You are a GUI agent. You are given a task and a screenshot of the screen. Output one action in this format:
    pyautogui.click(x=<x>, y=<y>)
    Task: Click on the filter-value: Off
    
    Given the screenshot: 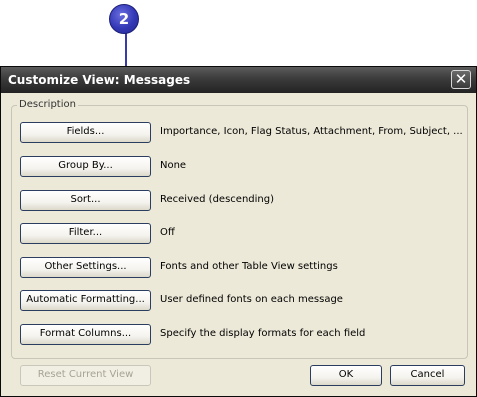 What is the action you would take?
    pyautogui.click(x=167, y=232)
    